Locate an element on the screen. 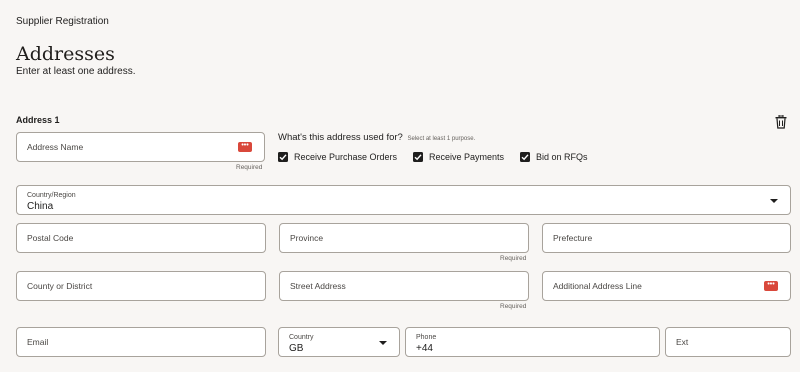 The width and height of the screenshot is (800, 372). address-name-input: Address Name ••• is located at coordinates (140, 147).